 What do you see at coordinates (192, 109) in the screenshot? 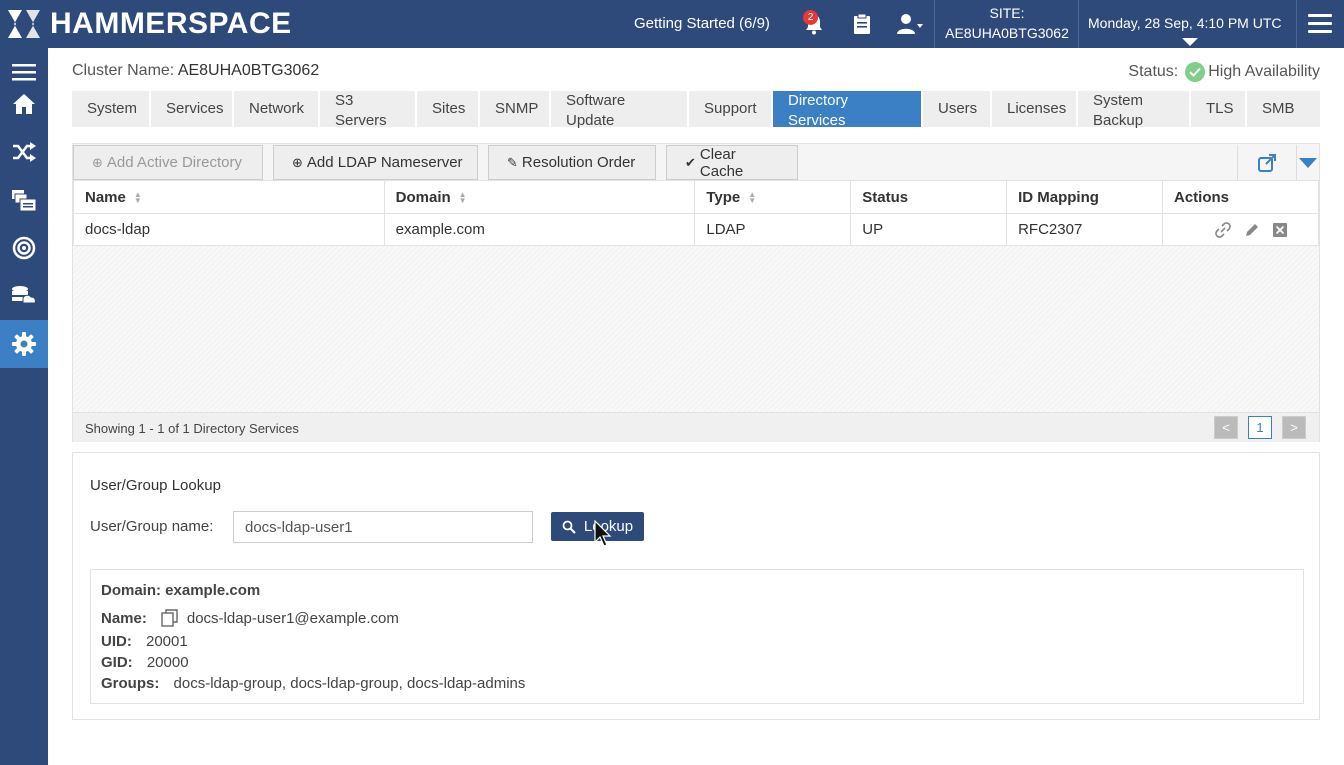
I see `tab-services: Services` at bounding box center [192, 109].